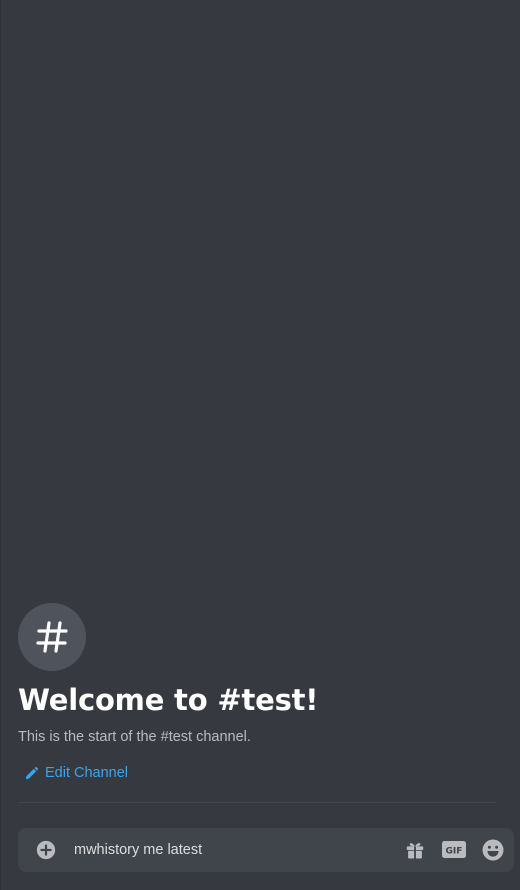 The height and width of the screenshot is (890, 520). What do you see at coordinates (257, 802) in the screenshot?
I see `divider` at bounding box center [257, 802].